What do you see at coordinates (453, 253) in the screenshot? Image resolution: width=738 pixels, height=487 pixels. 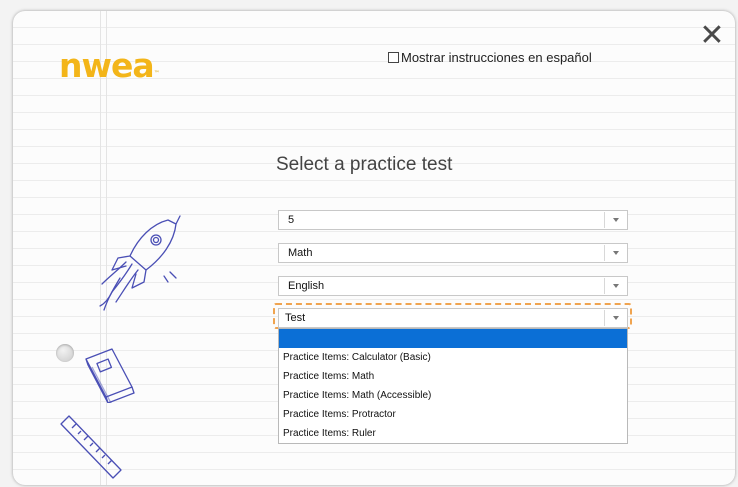 I see `subject-select: Math` at bounding box center [453, 253].